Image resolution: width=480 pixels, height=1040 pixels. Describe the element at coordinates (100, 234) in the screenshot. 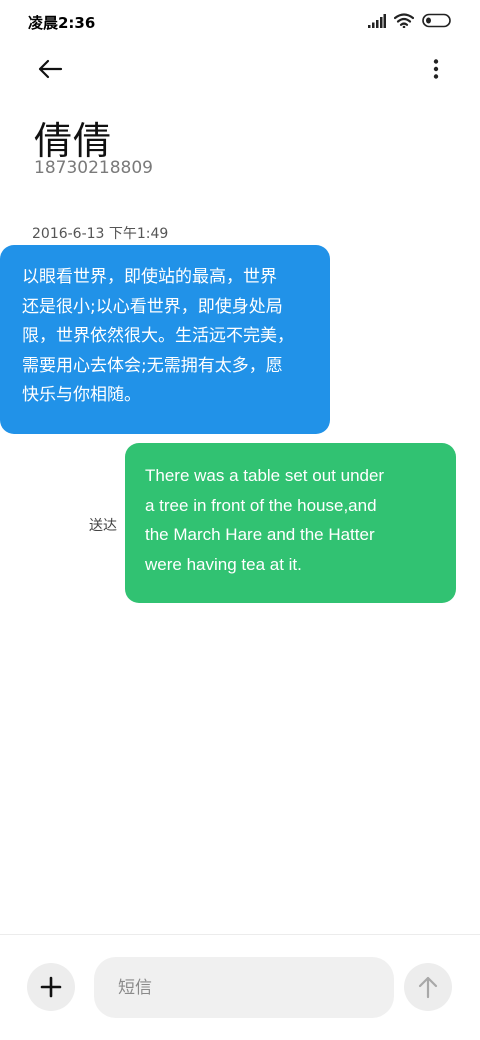

I see `message-date: 2016-6-13 下午1:49` at that location.